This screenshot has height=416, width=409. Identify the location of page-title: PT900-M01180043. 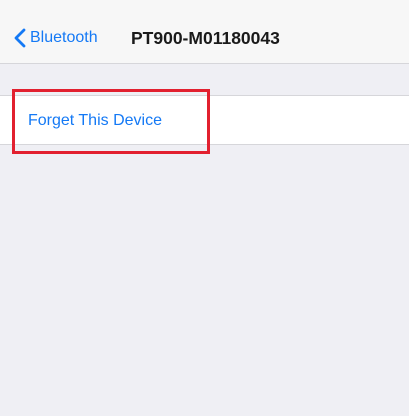
(205, 38).